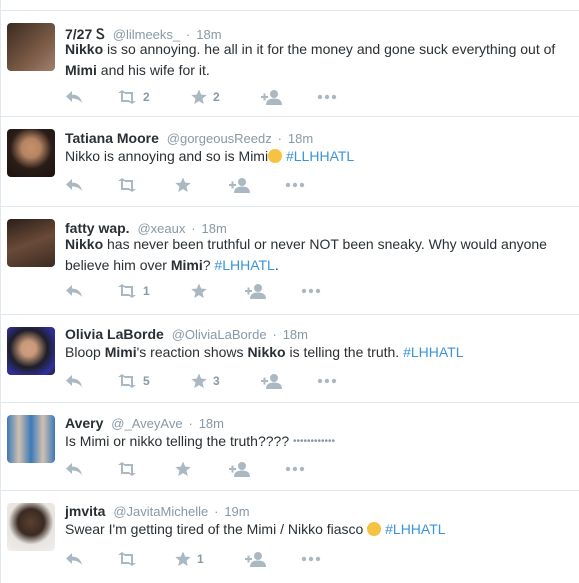 This screenshot has height=583, width=579. What do you see at coordinates (275, 156) in the screenshot?
I see `weary-face-emoji` at bounding box center [275, 156].